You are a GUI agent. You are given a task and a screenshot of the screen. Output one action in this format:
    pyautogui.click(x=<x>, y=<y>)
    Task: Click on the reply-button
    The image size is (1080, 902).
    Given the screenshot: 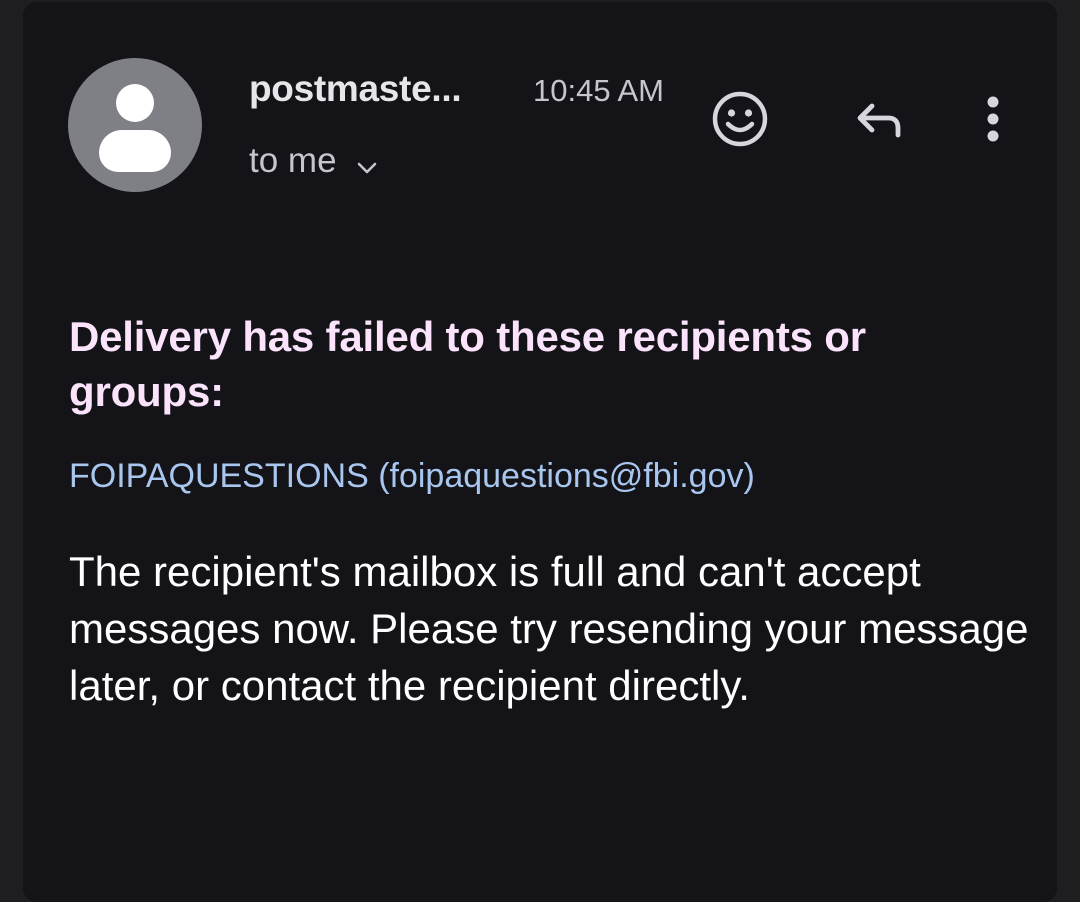 What is the action you would take?
    pyautogui.click(x=878, y=119)
    